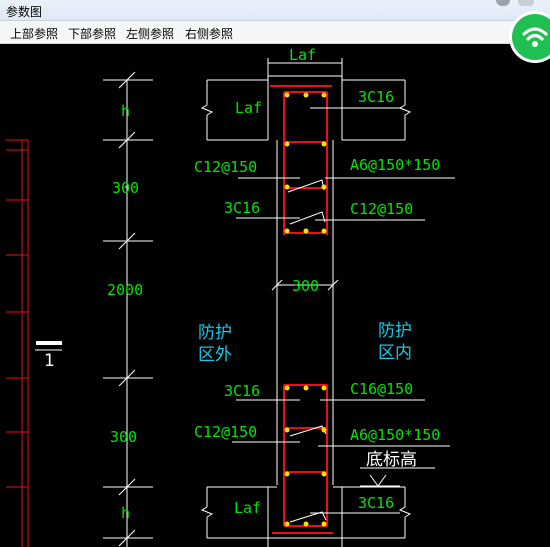  What do you see at coordinates (92, 33) in the screenshot?
I see `menu-bottom-ref: 下部参照` at bounding box center [92, 33].